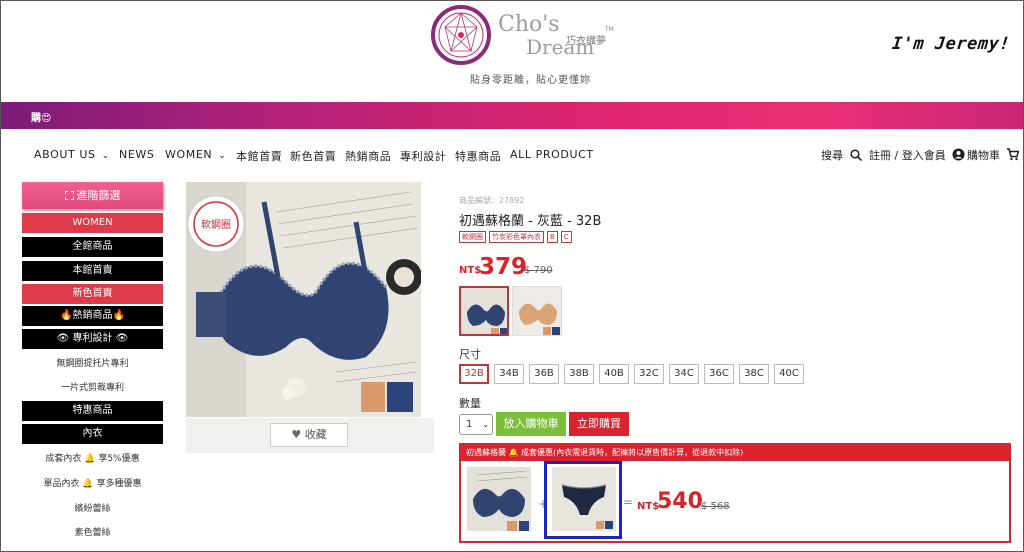 The height and width of the screenshot is (552, 1024). What do you see at coordinates (470, 270) in the screenshot?
I see `price-currency: NT$` at bounding box center [470, 270].